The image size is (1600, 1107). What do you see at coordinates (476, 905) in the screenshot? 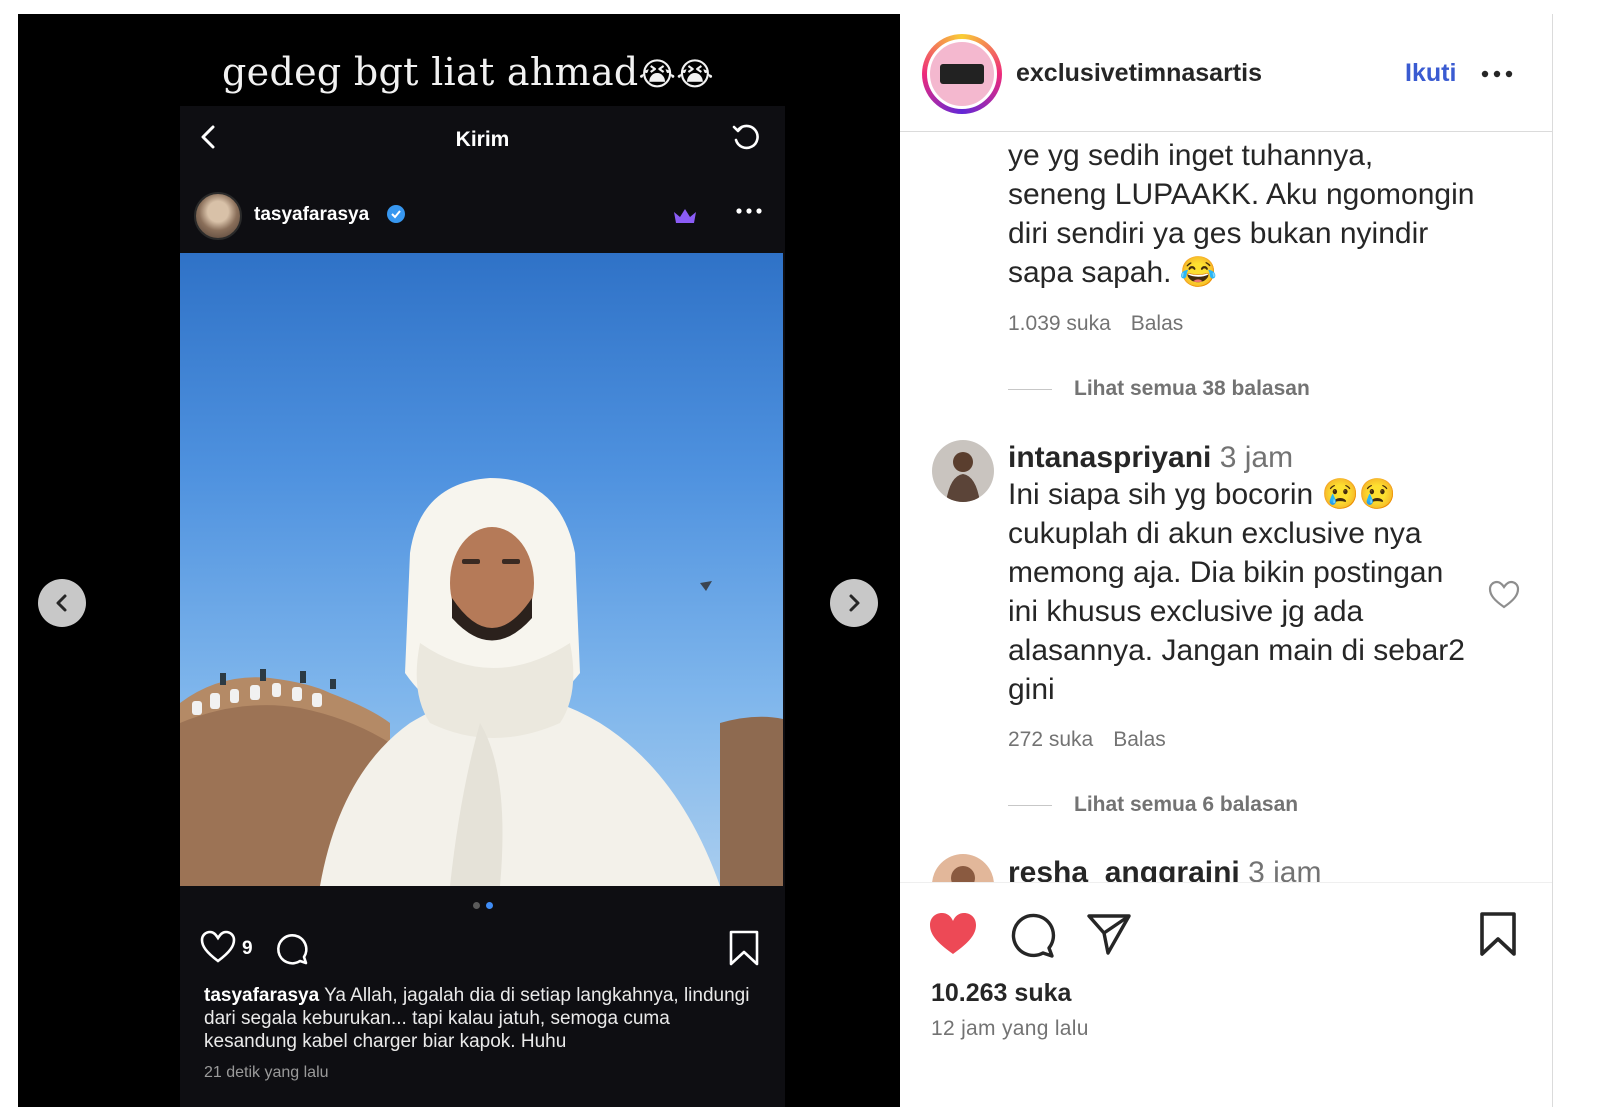
I see `carousel-dot` at bounding box center [476, 905].